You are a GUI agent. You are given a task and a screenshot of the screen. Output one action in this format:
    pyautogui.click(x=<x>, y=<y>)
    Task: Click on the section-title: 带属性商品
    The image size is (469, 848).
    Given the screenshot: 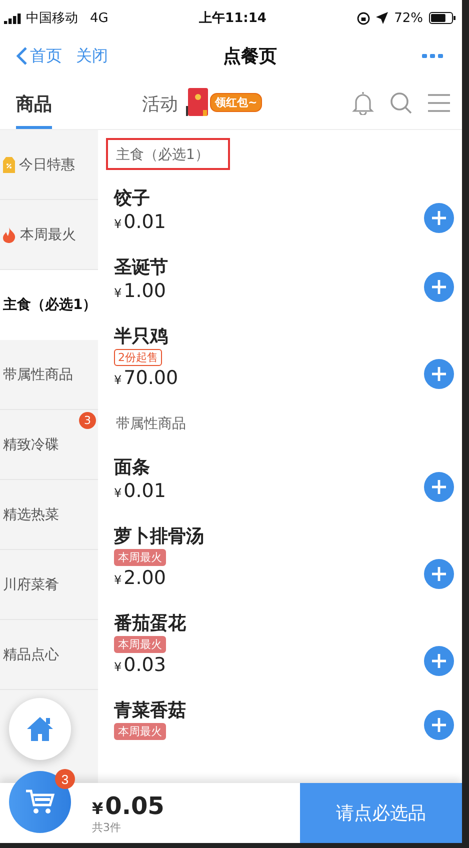 What is the action you would take?
    pyautogui.click(x=151, y=424)
    